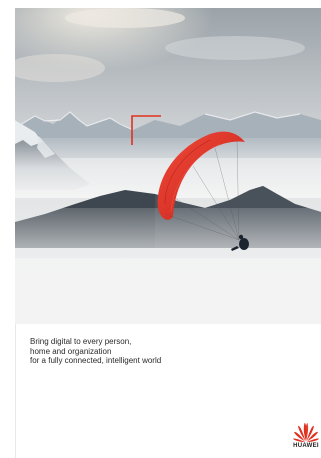 This screenshot has width=321, height=458. What do you see at coordinates (306, 432) in the screenshot?
I see `huawei-petal-logo-icon` at bounding box center [306, 432].